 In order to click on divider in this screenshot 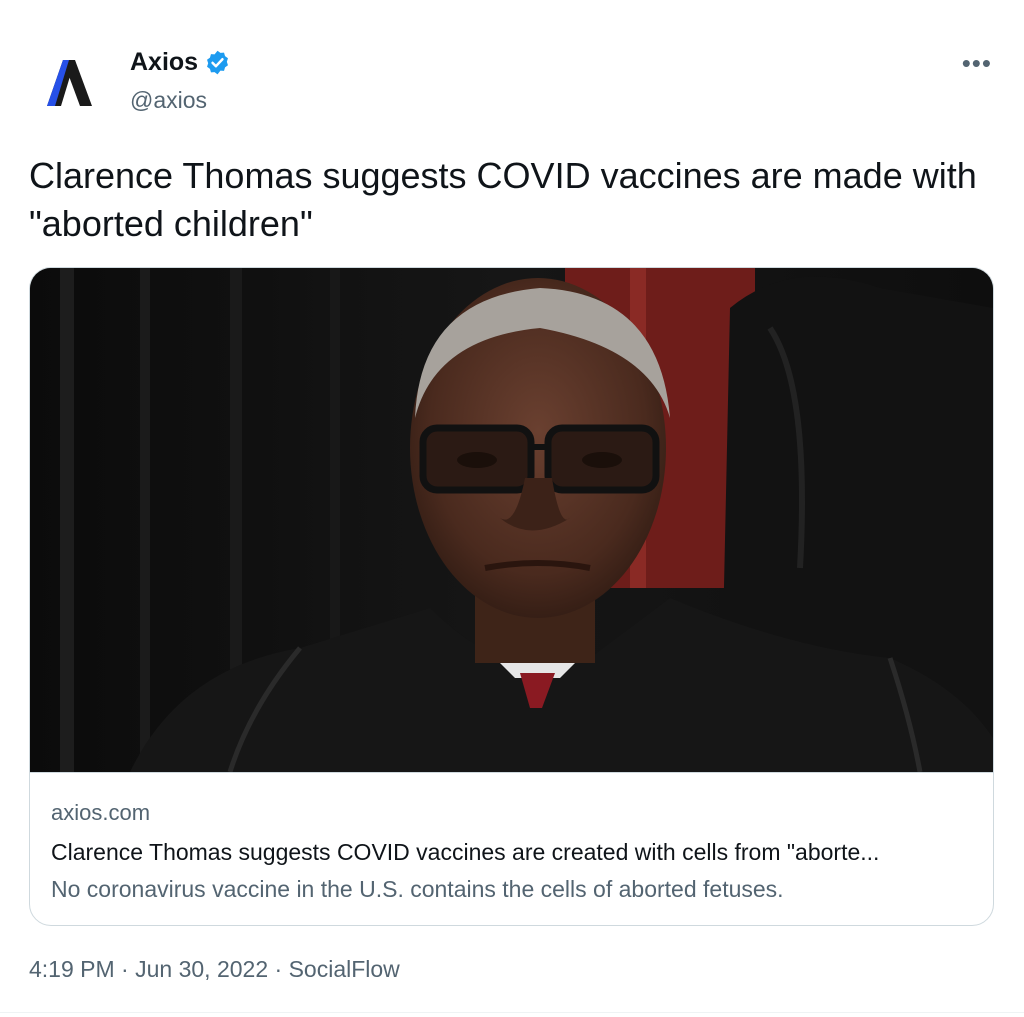, I will do `click(512, 1012)`.